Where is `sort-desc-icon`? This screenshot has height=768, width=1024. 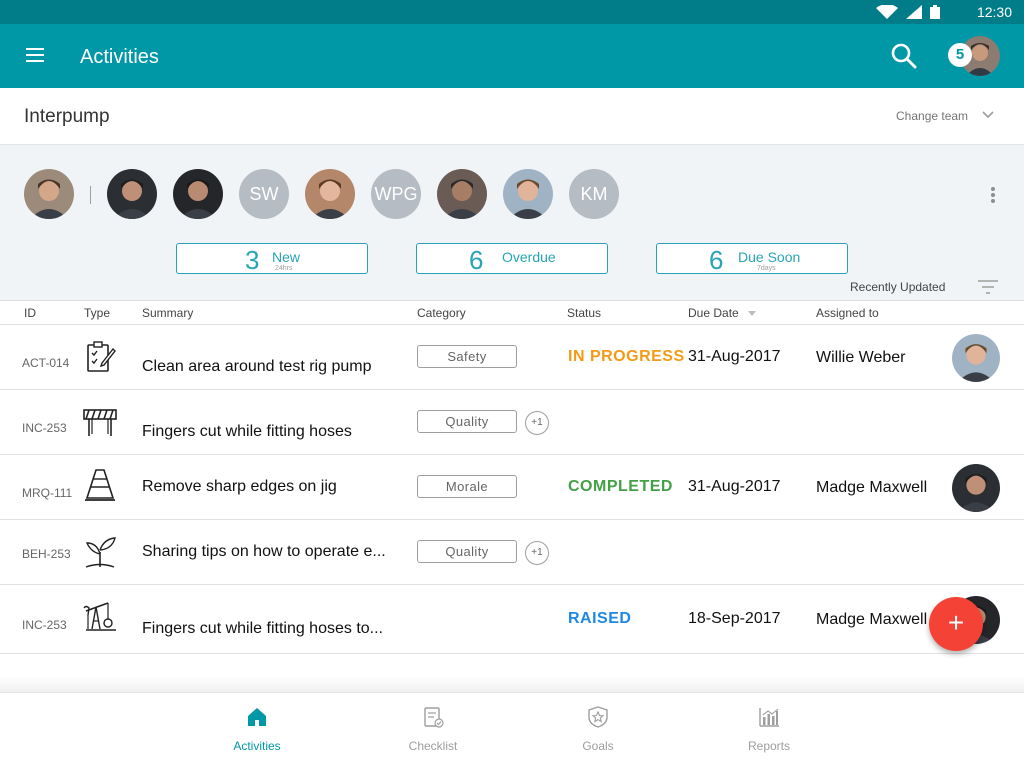
sort-desc-icon is located at coordinates (752, 313).